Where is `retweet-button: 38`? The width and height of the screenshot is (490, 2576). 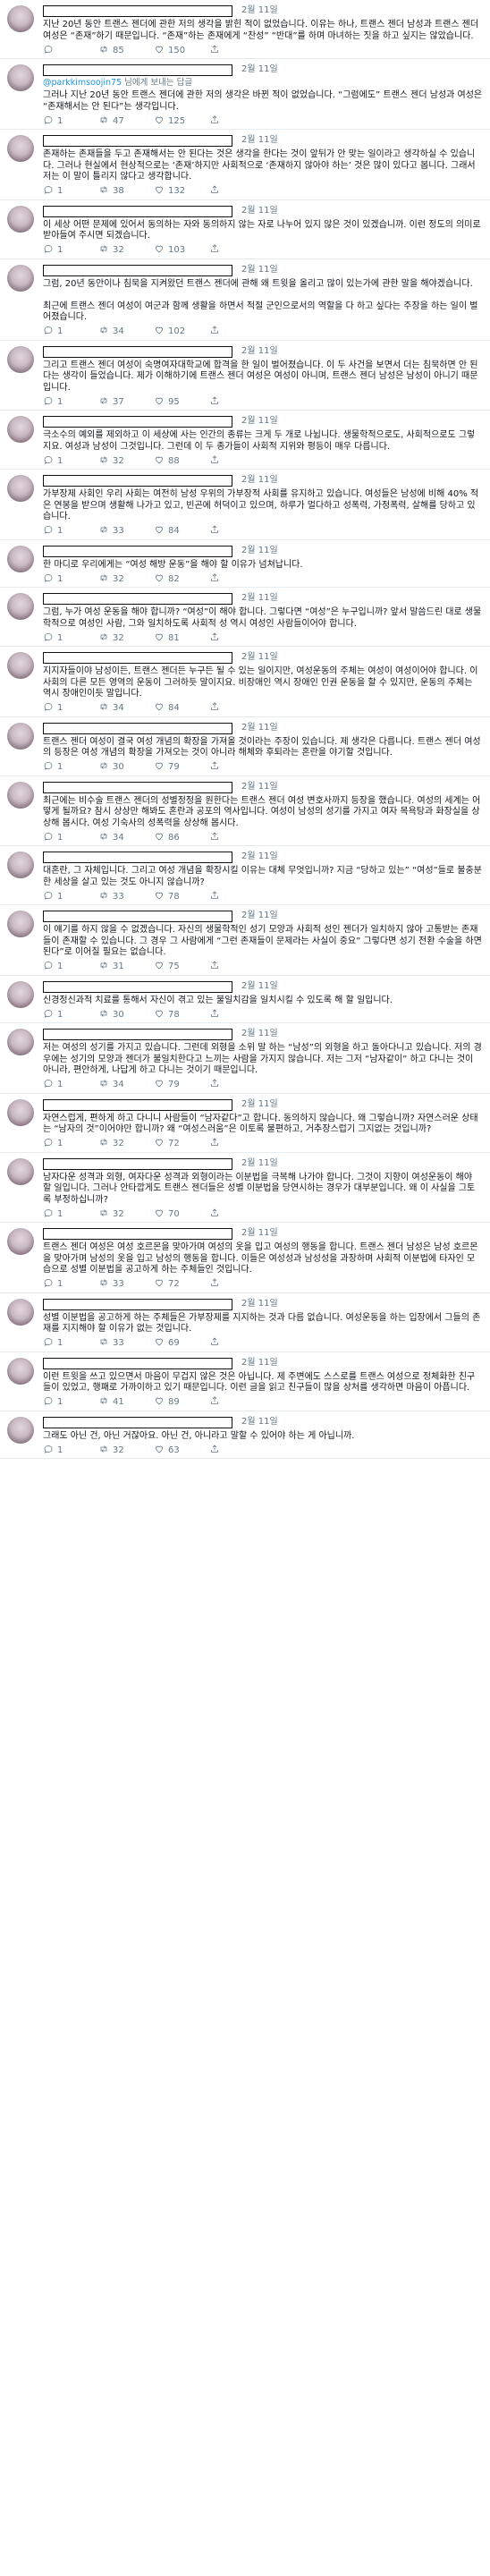
retweet-button: 38 is located at coordinates (126, 191).